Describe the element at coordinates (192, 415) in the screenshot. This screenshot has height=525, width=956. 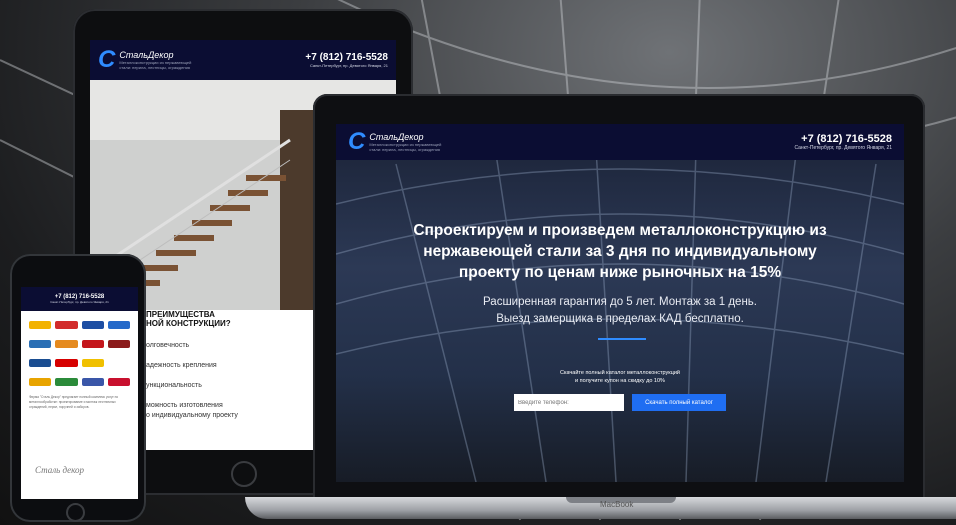
I see `benefit-item: о индивидуальному проекту` at that location.